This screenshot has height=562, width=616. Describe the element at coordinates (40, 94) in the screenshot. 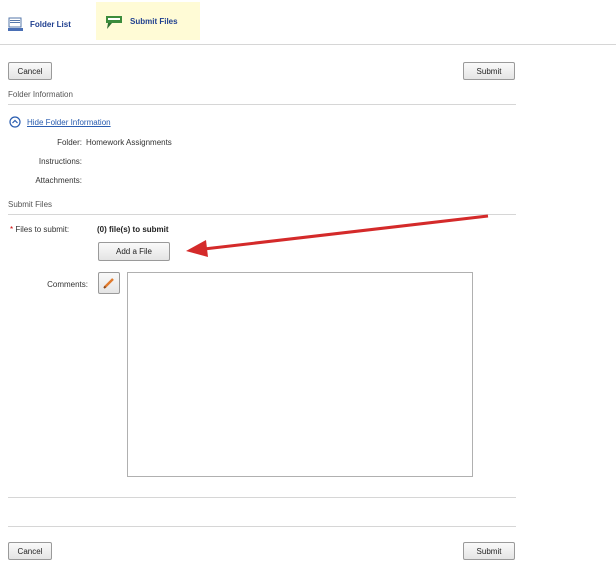

I see `folder-information-title: Folder Information` at that location.